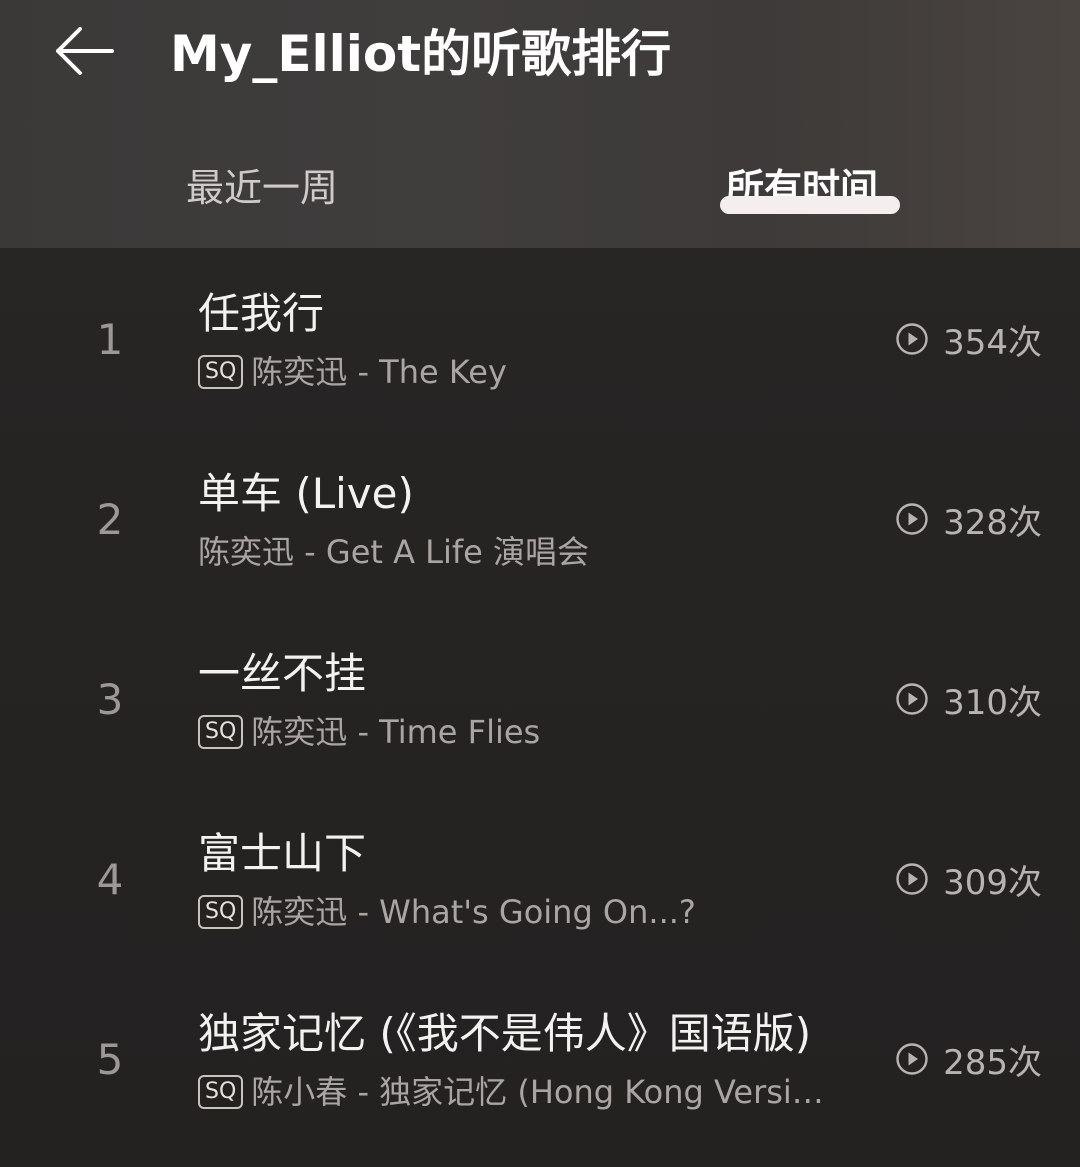 The image size is (1080, 1167). Describe the element at coordinates (379, 372) in the screenshot. I see `artist-album: 陈奕迅 - The Key` at that location.